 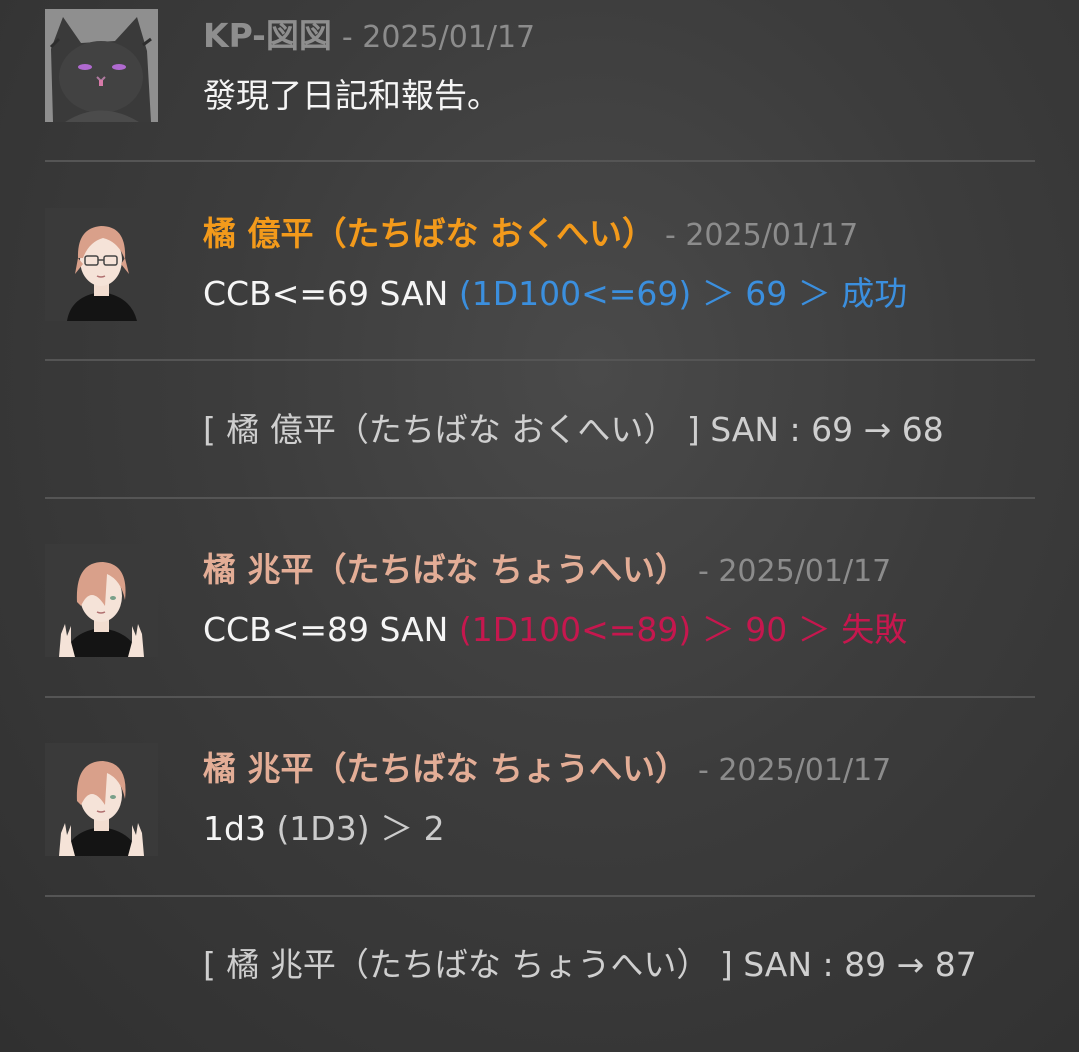 What do you see at coordinates (351, 95) in the screenshot?
I see `message-text: 發現了日記和報告。` at bounding box center [351, 95].